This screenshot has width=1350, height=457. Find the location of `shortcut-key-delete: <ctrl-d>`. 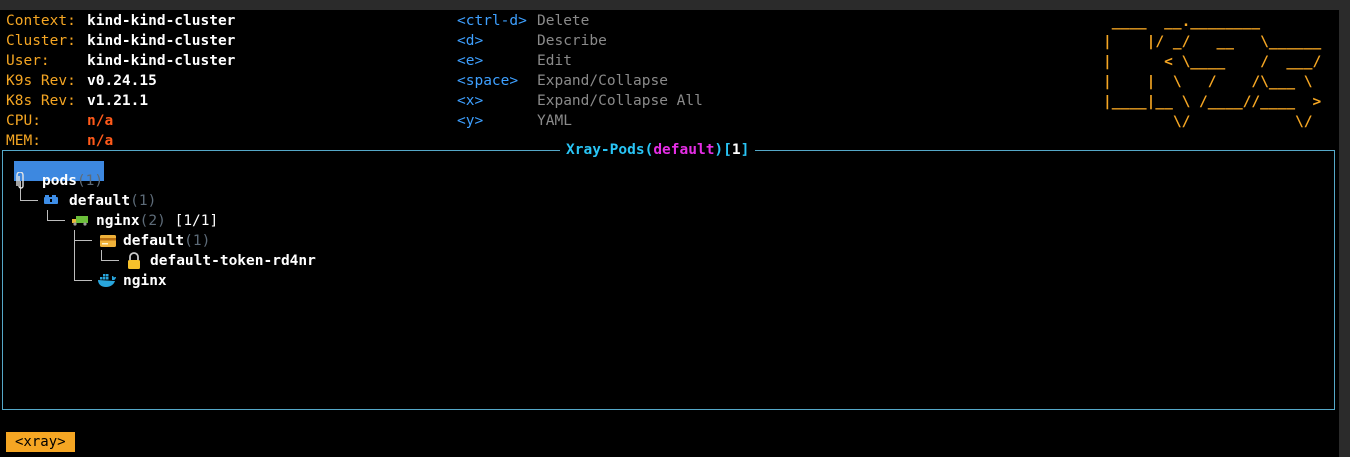

shortcut-key-delete: <ctrl-d> is located at coordinates (492, 21).